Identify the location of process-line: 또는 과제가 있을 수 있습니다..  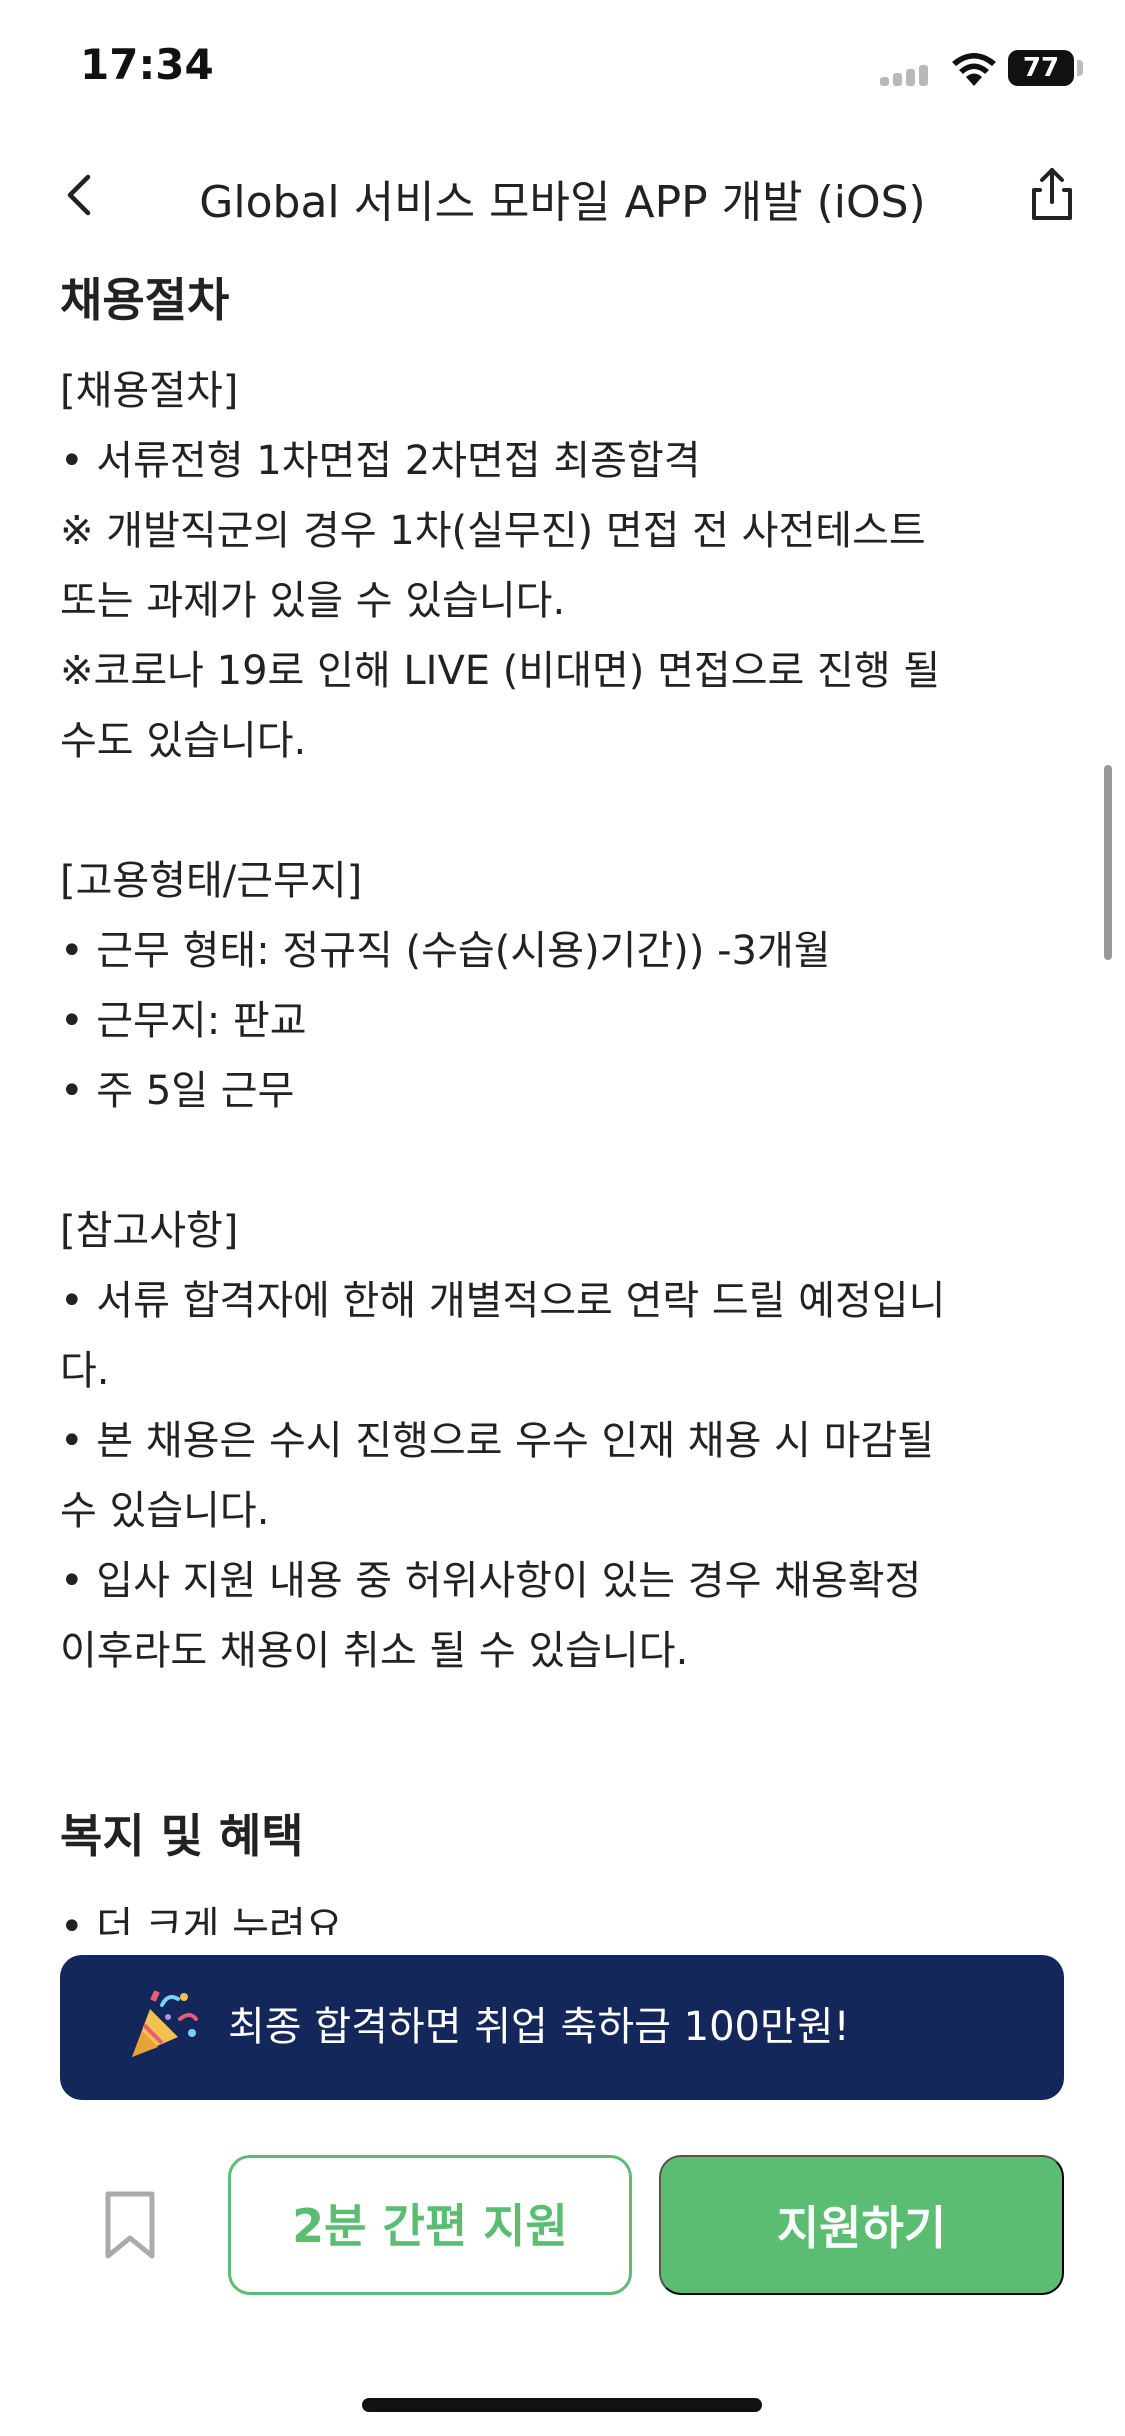
(313, 601).